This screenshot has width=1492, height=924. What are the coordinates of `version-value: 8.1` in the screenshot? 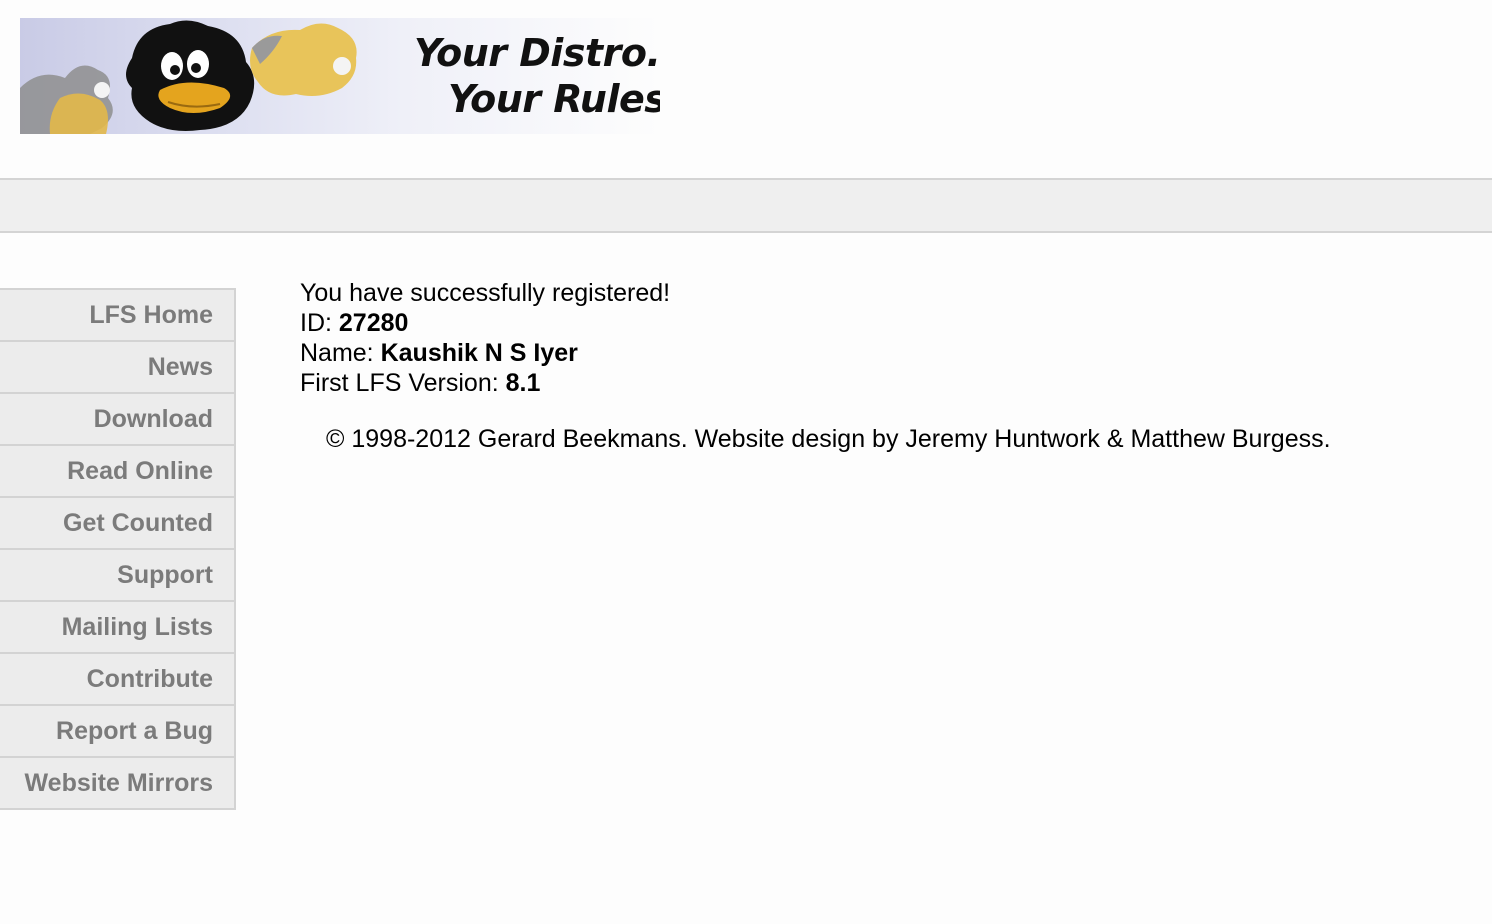 It's located at (523, 383).